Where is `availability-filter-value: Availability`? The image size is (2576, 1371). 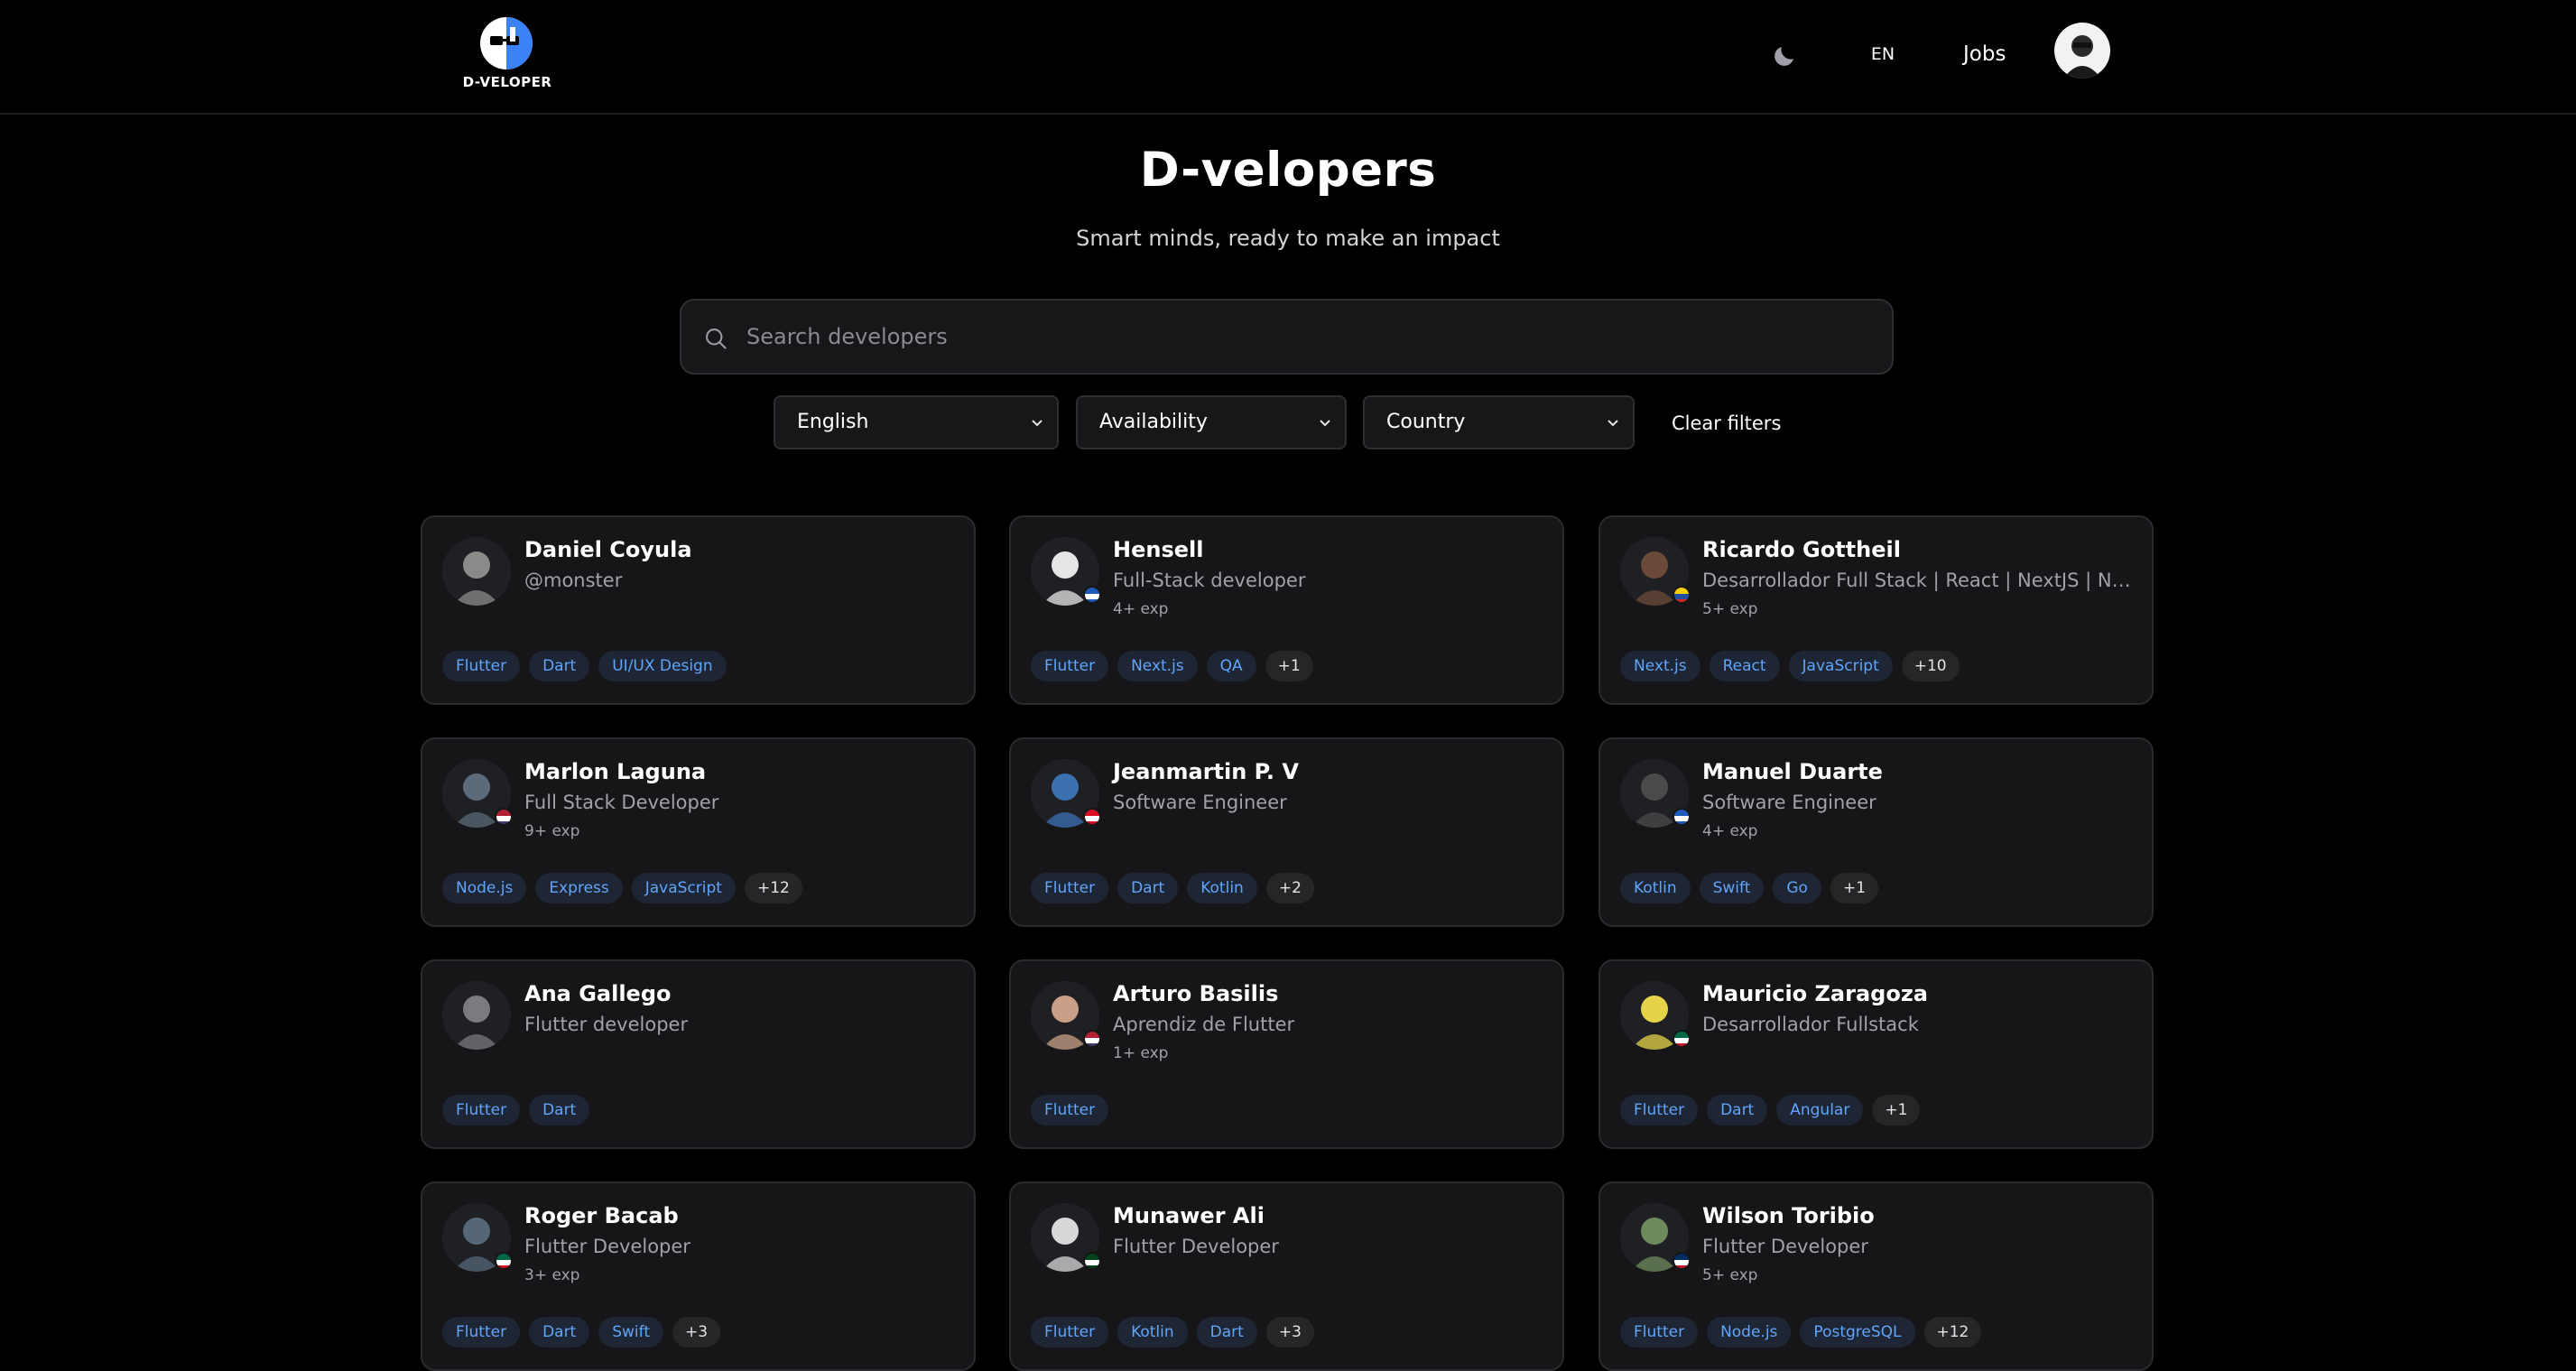 availability-filter-value: Availability is located at coordinates (1154, 422).